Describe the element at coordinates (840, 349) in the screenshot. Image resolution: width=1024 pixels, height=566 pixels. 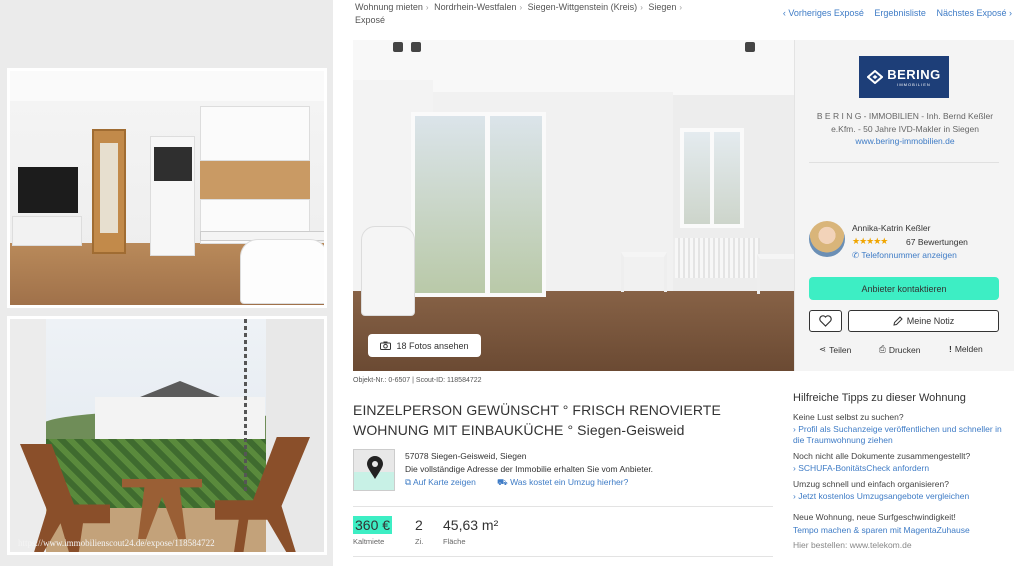
I see `share-label: Teilen` at that location.